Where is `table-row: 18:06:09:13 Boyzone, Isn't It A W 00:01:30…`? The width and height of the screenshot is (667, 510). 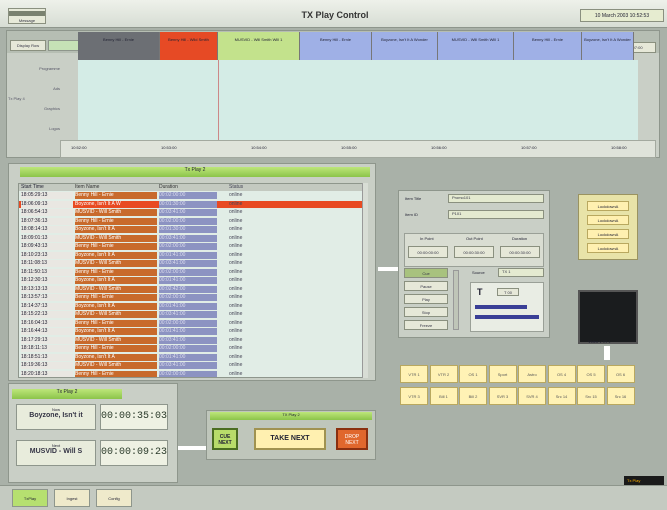 table-row: 18:06:09:13 Boyzone, Isn't It A W 00:01:30… is located at coordinates (193, 204).